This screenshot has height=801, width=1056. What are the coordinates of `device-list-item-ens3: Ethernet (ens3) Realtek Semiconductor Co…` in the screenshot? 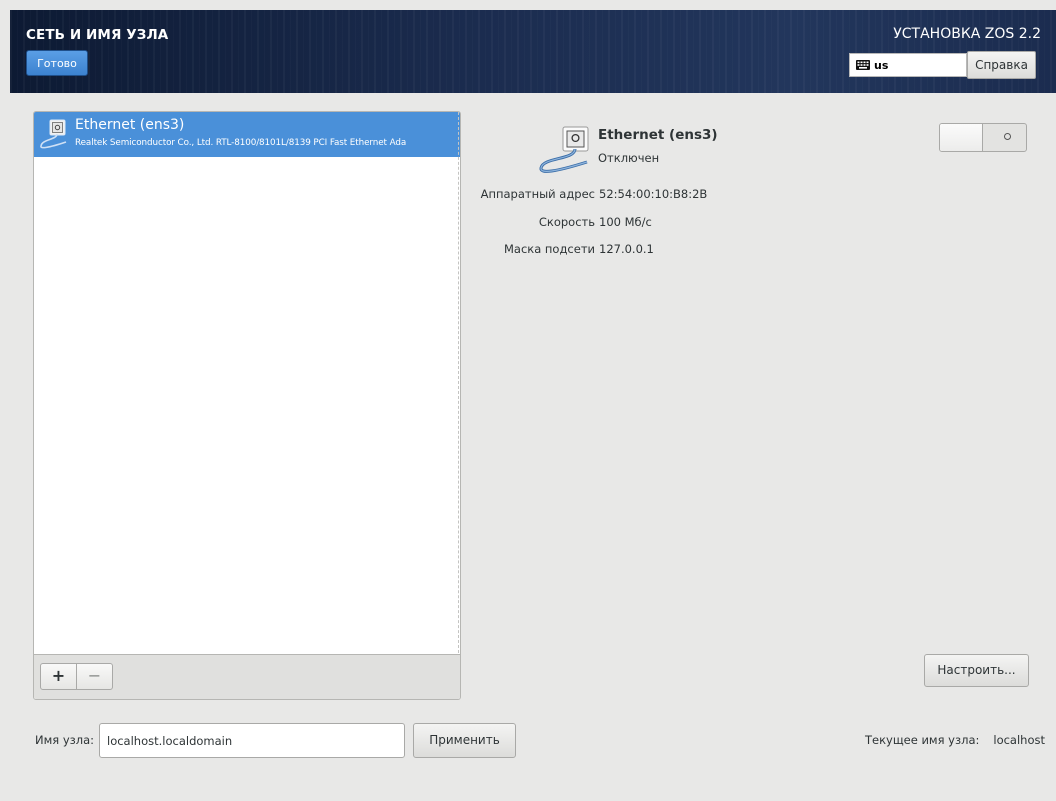 It's located at (247, 134).